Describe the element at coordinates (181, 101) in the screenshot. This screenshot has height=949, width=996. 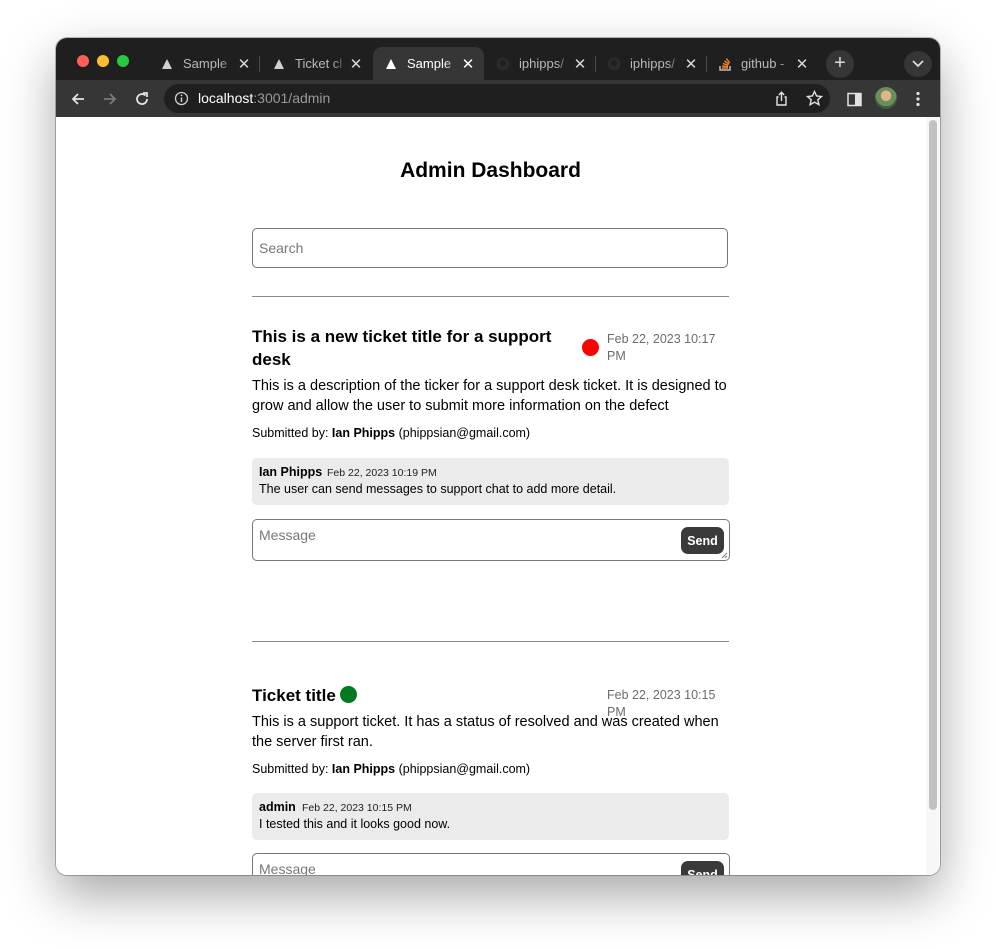
I see `info-icon` at that location.